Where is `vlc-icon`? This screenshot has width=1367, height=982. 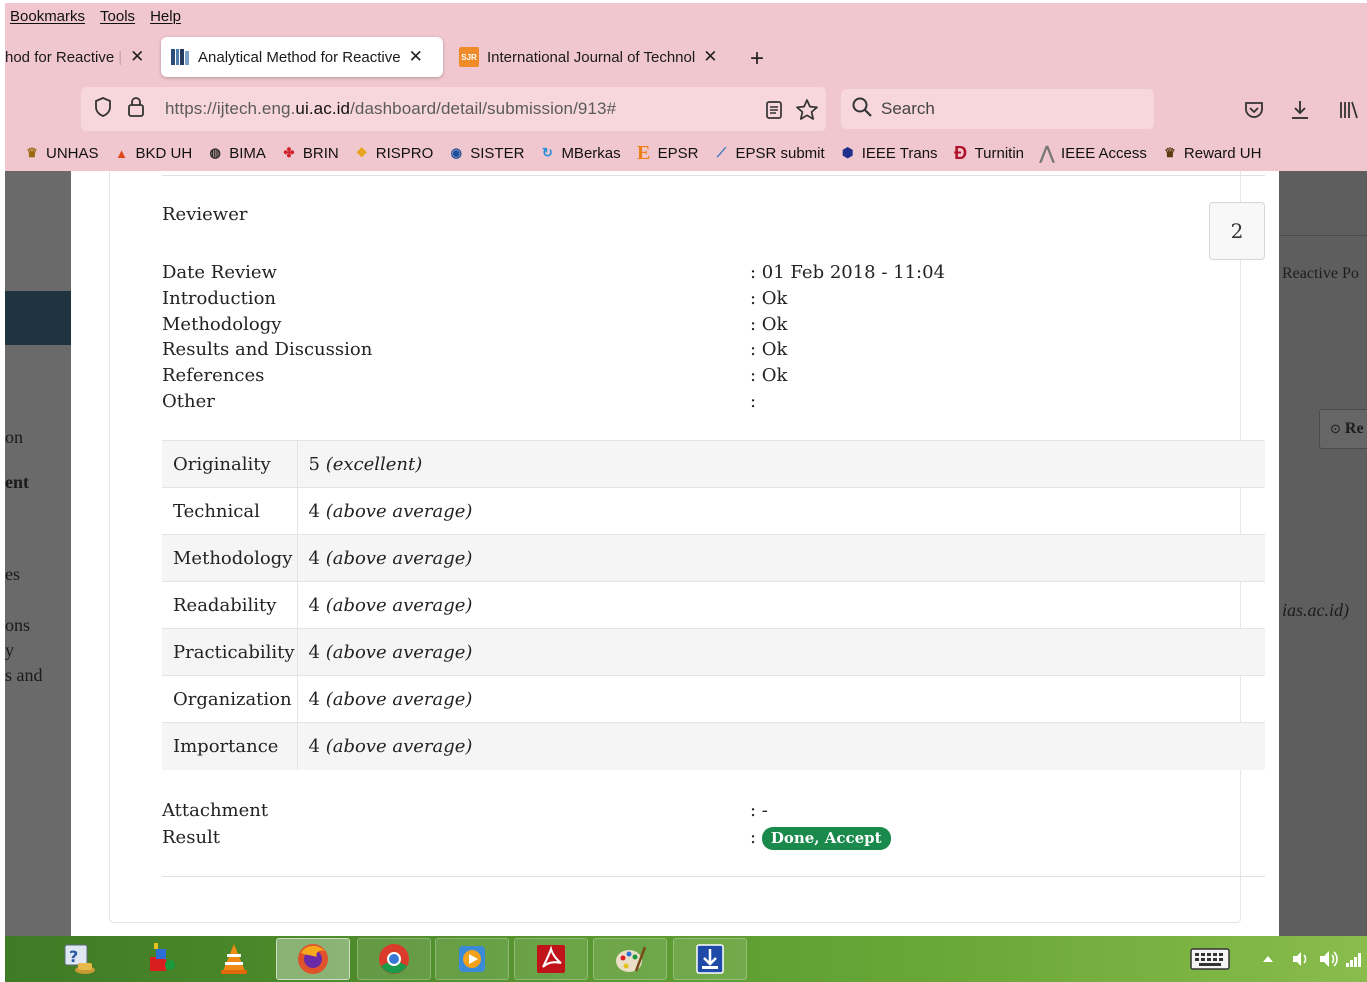 vlc-icon is located at coordinates (234, 959).